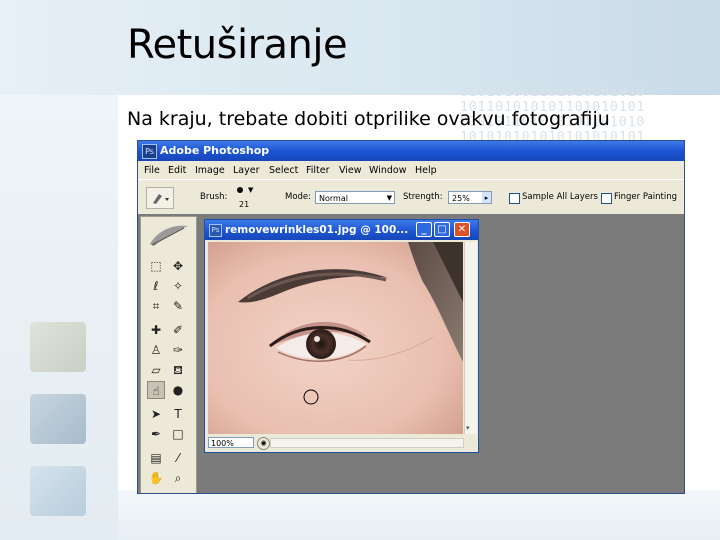  Describe the element at coordinates (168, 235) in the screenshot. I see `feather-icon` at that location.